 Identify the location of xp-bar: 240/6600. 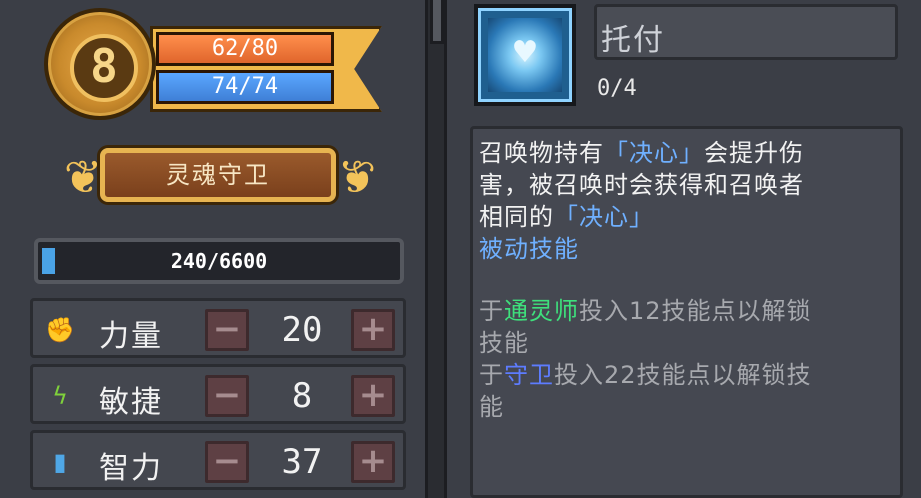
(219, 261).